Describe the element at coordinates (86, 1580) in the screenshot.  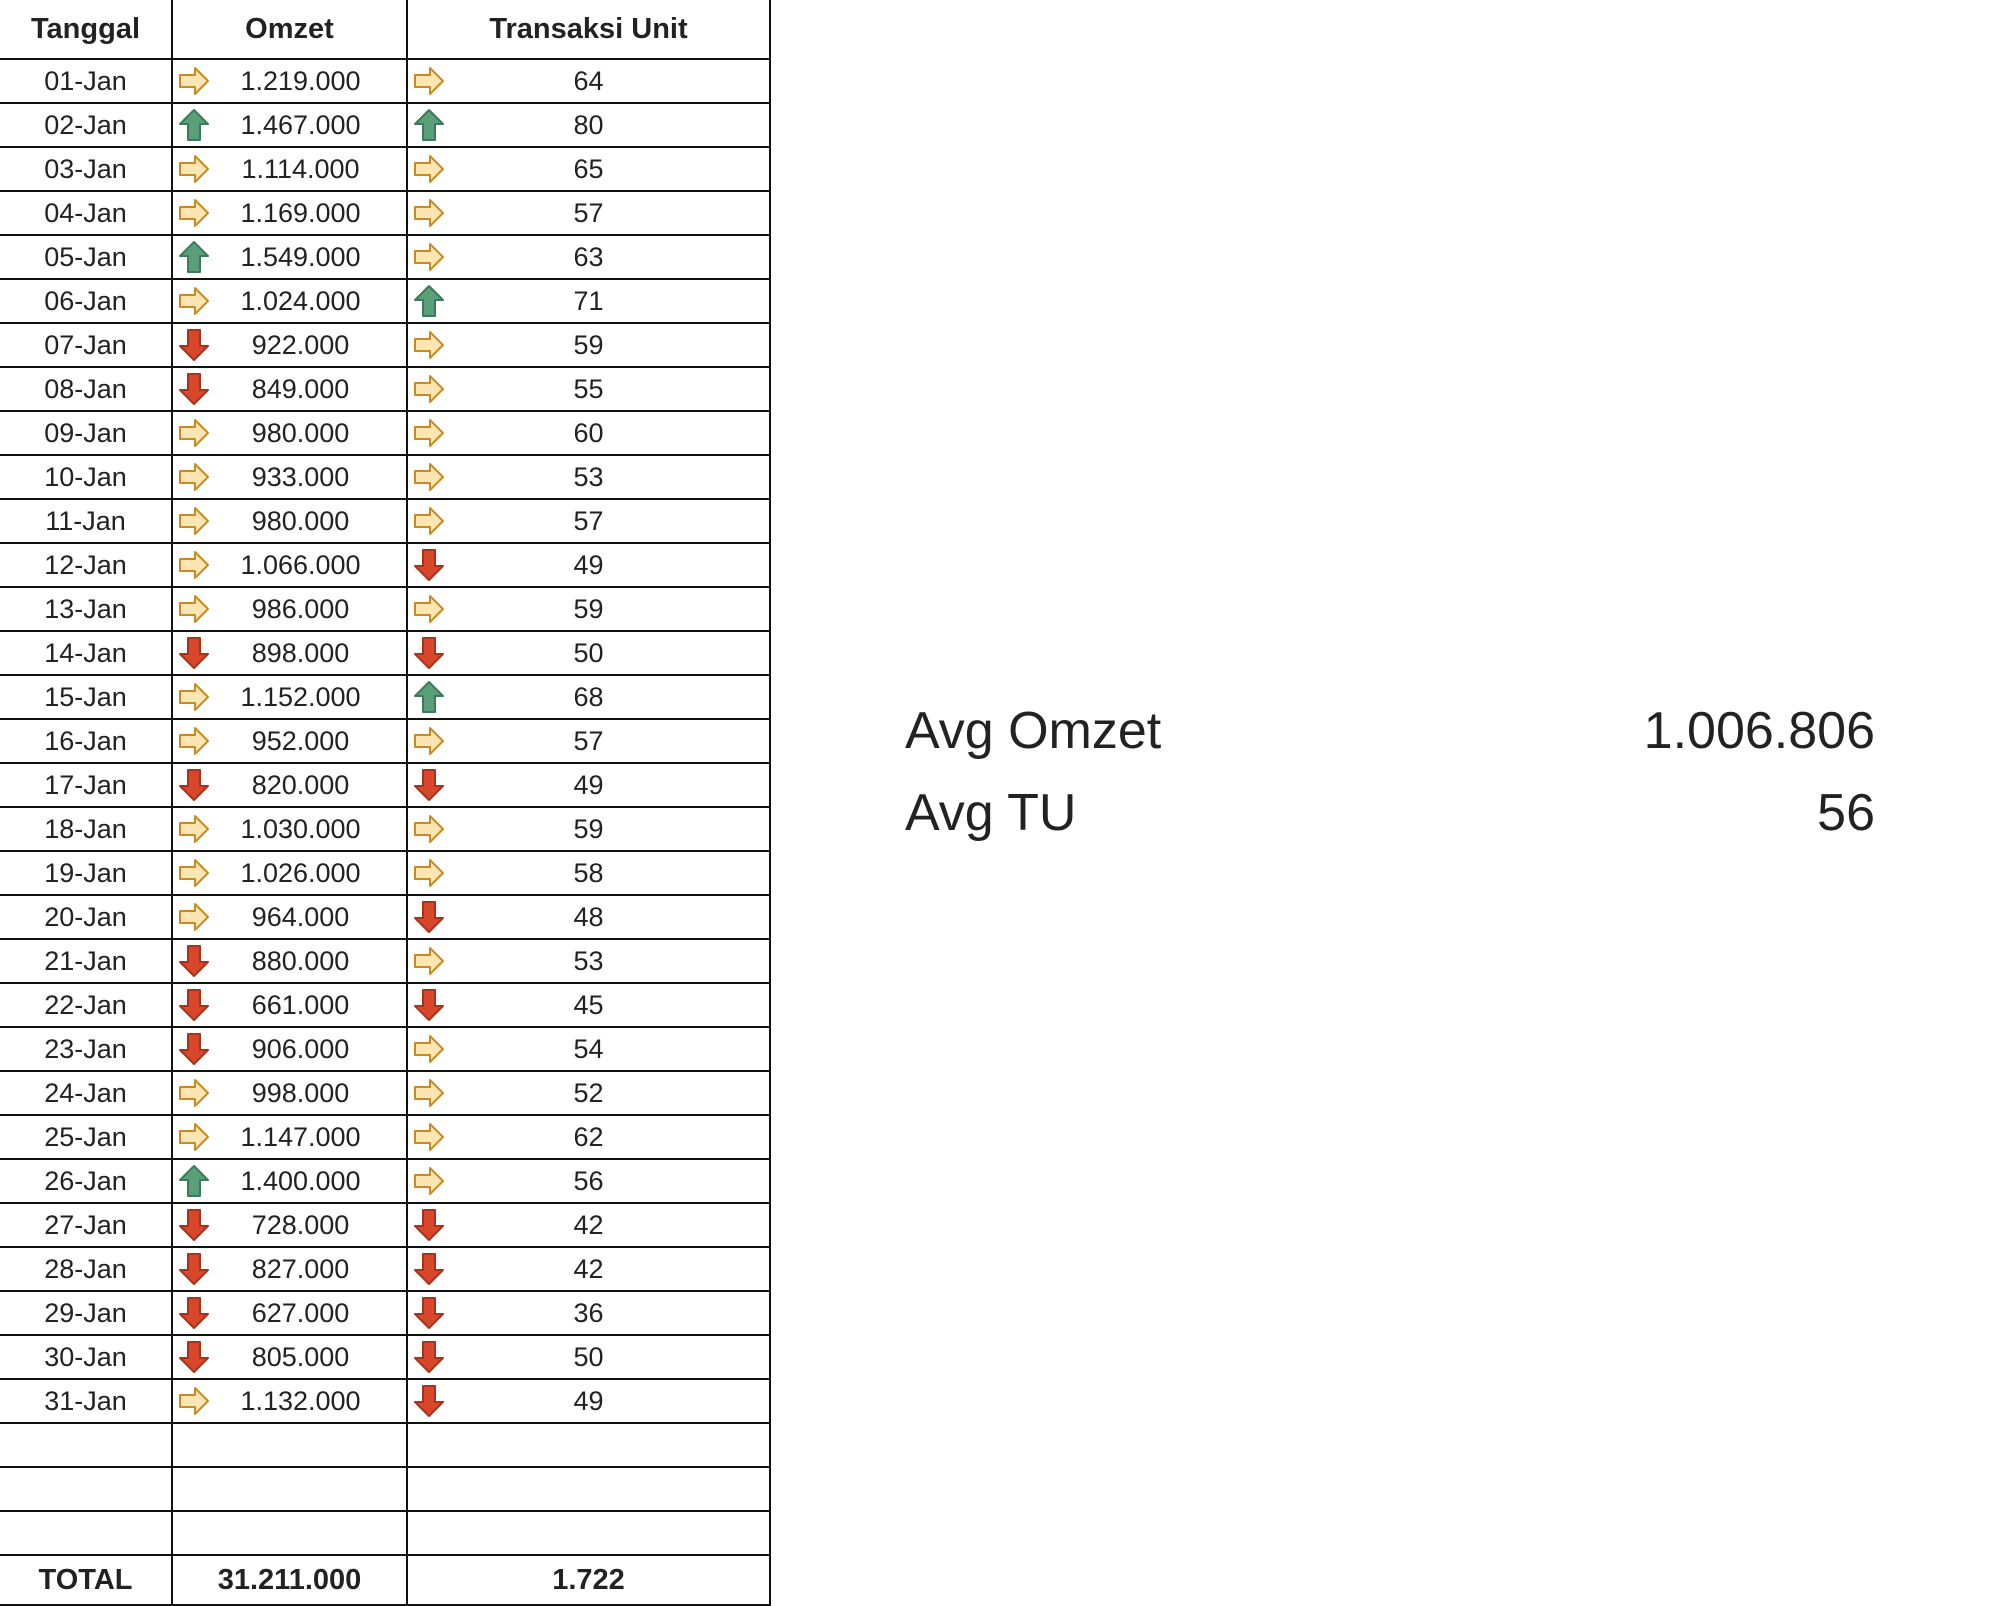
I see `total-label: TOTAL` at that location.